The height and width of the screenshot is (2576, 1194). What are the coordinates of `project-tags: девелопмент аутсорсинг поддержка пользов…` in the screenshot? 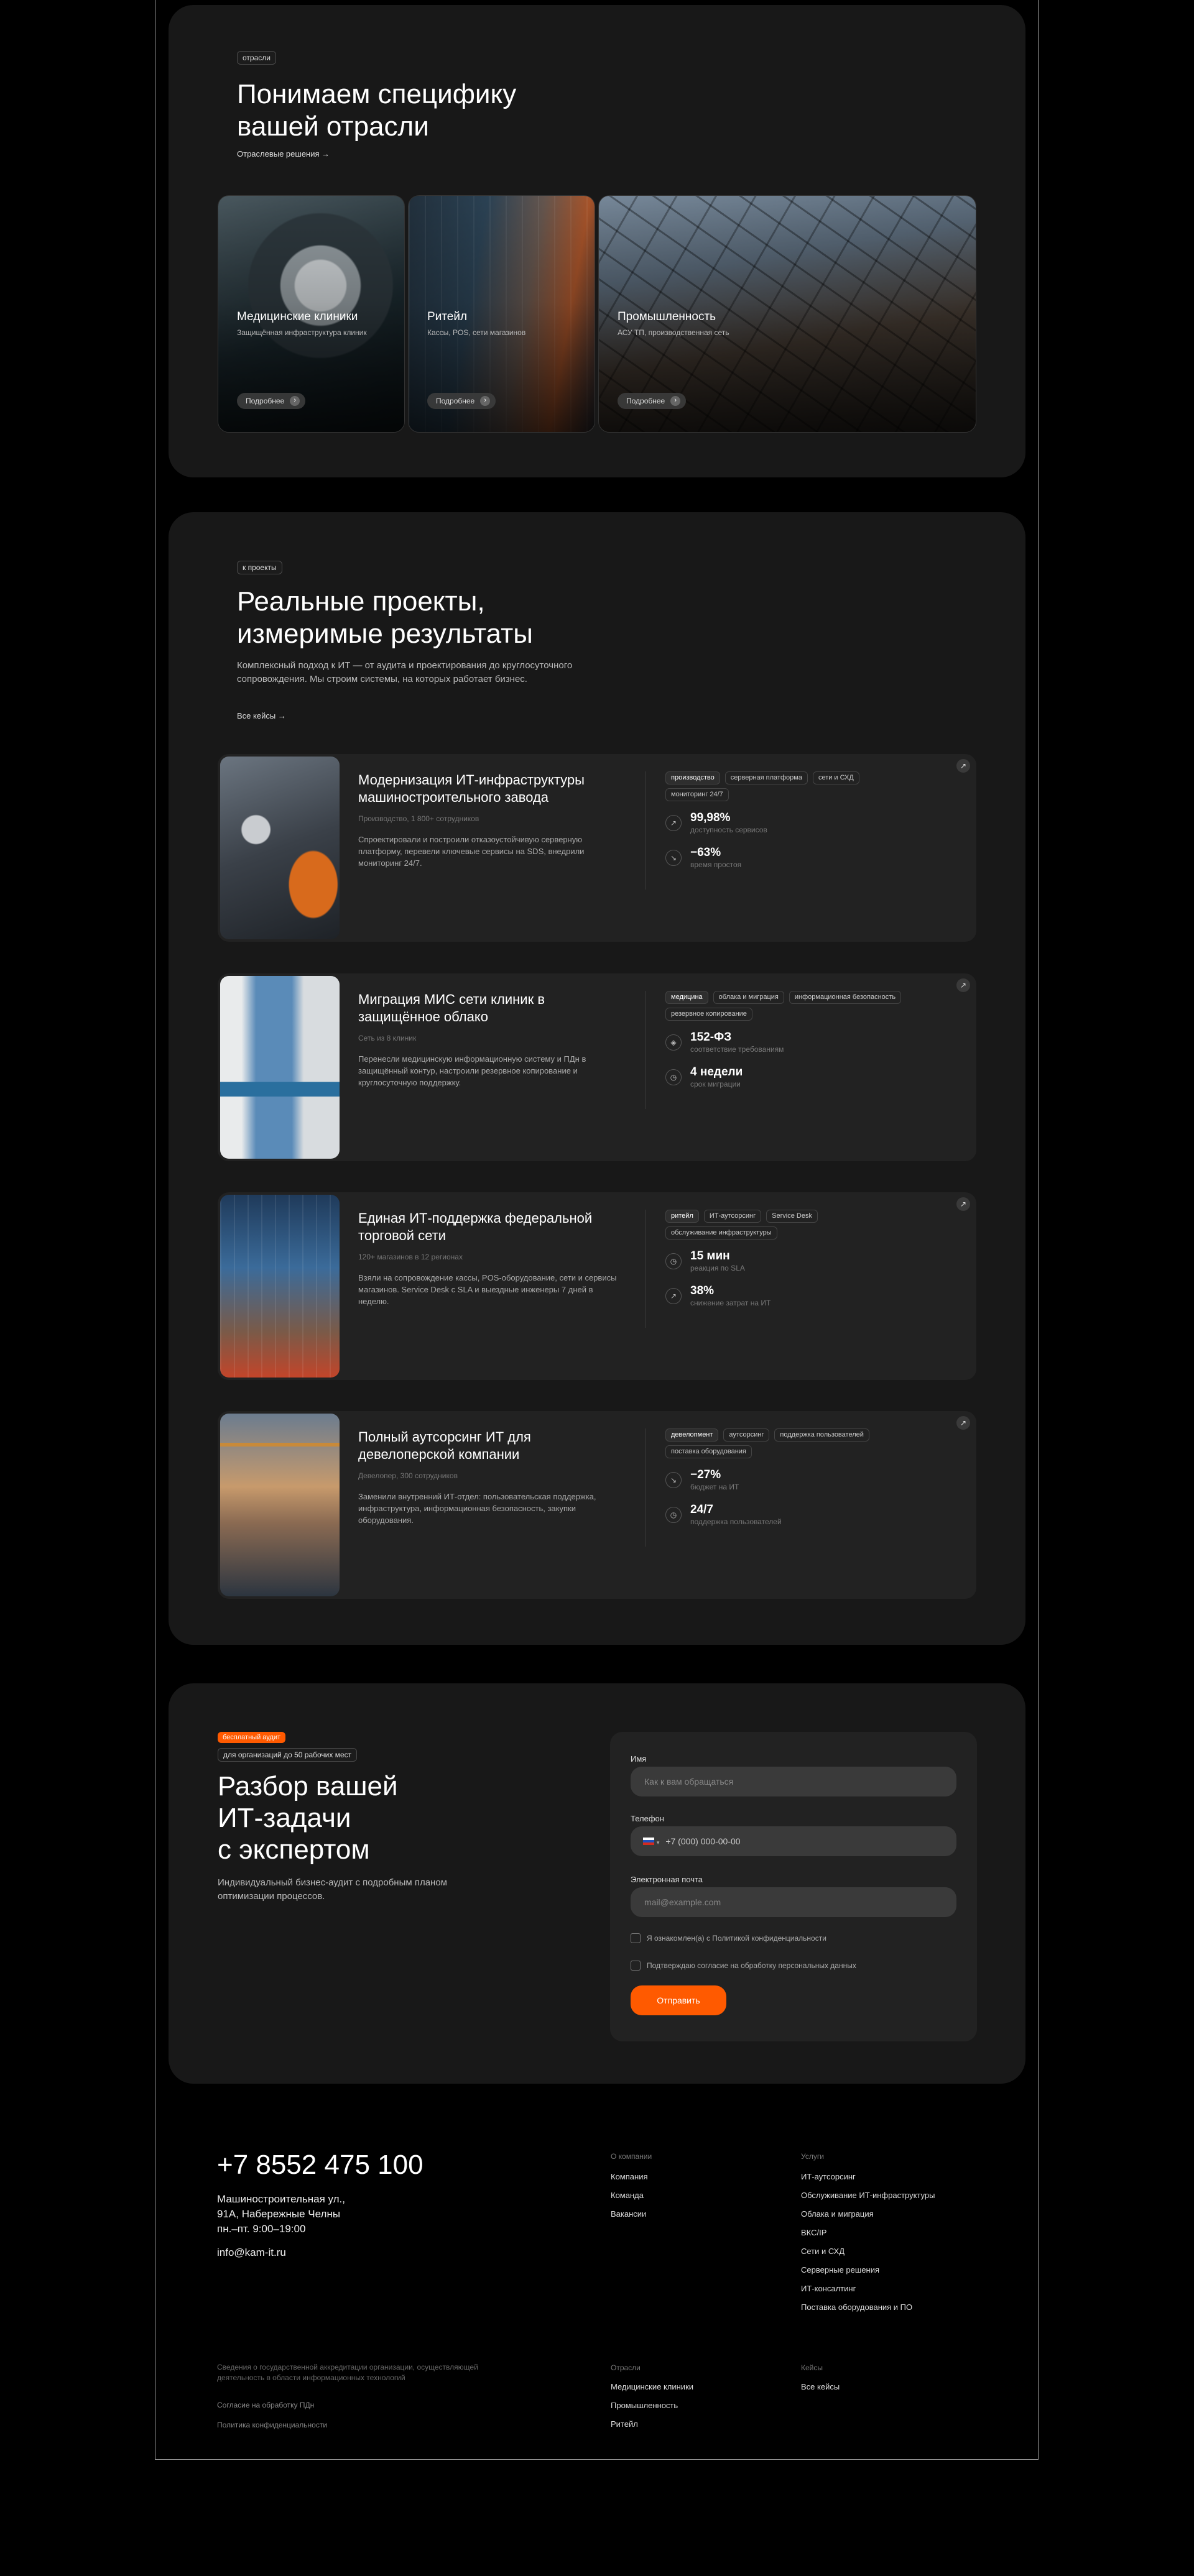 It's located at (796, 1443).